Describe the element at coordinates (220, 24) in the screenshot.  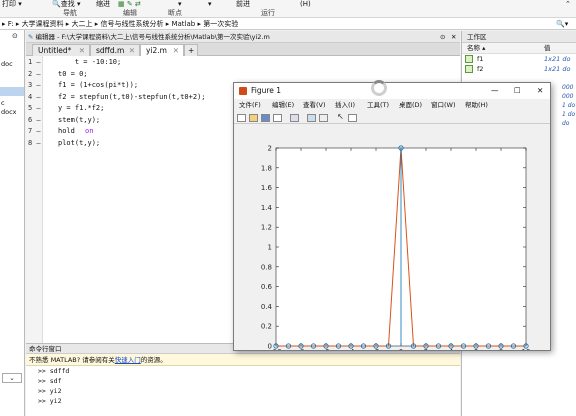
I see `breadcrumb-5: 第一次实验` at that location.